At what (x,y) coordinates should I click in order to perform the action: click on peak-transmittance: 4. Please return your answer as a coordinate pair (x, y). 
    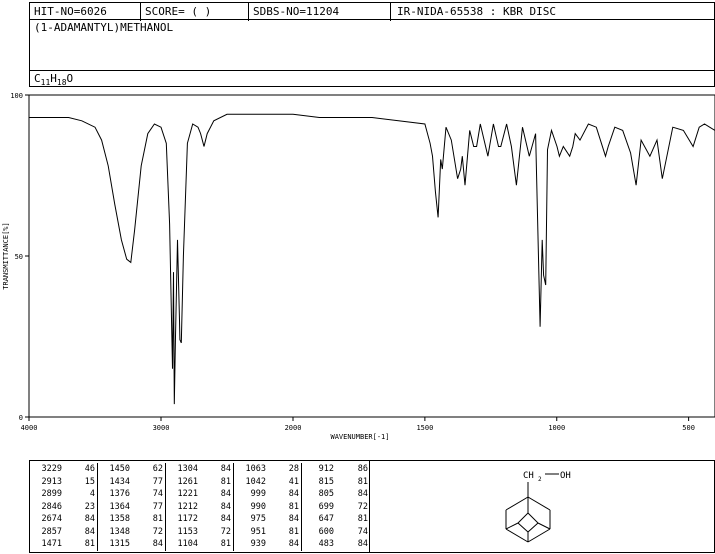
    Looking at the image, I should click on (92, 494).